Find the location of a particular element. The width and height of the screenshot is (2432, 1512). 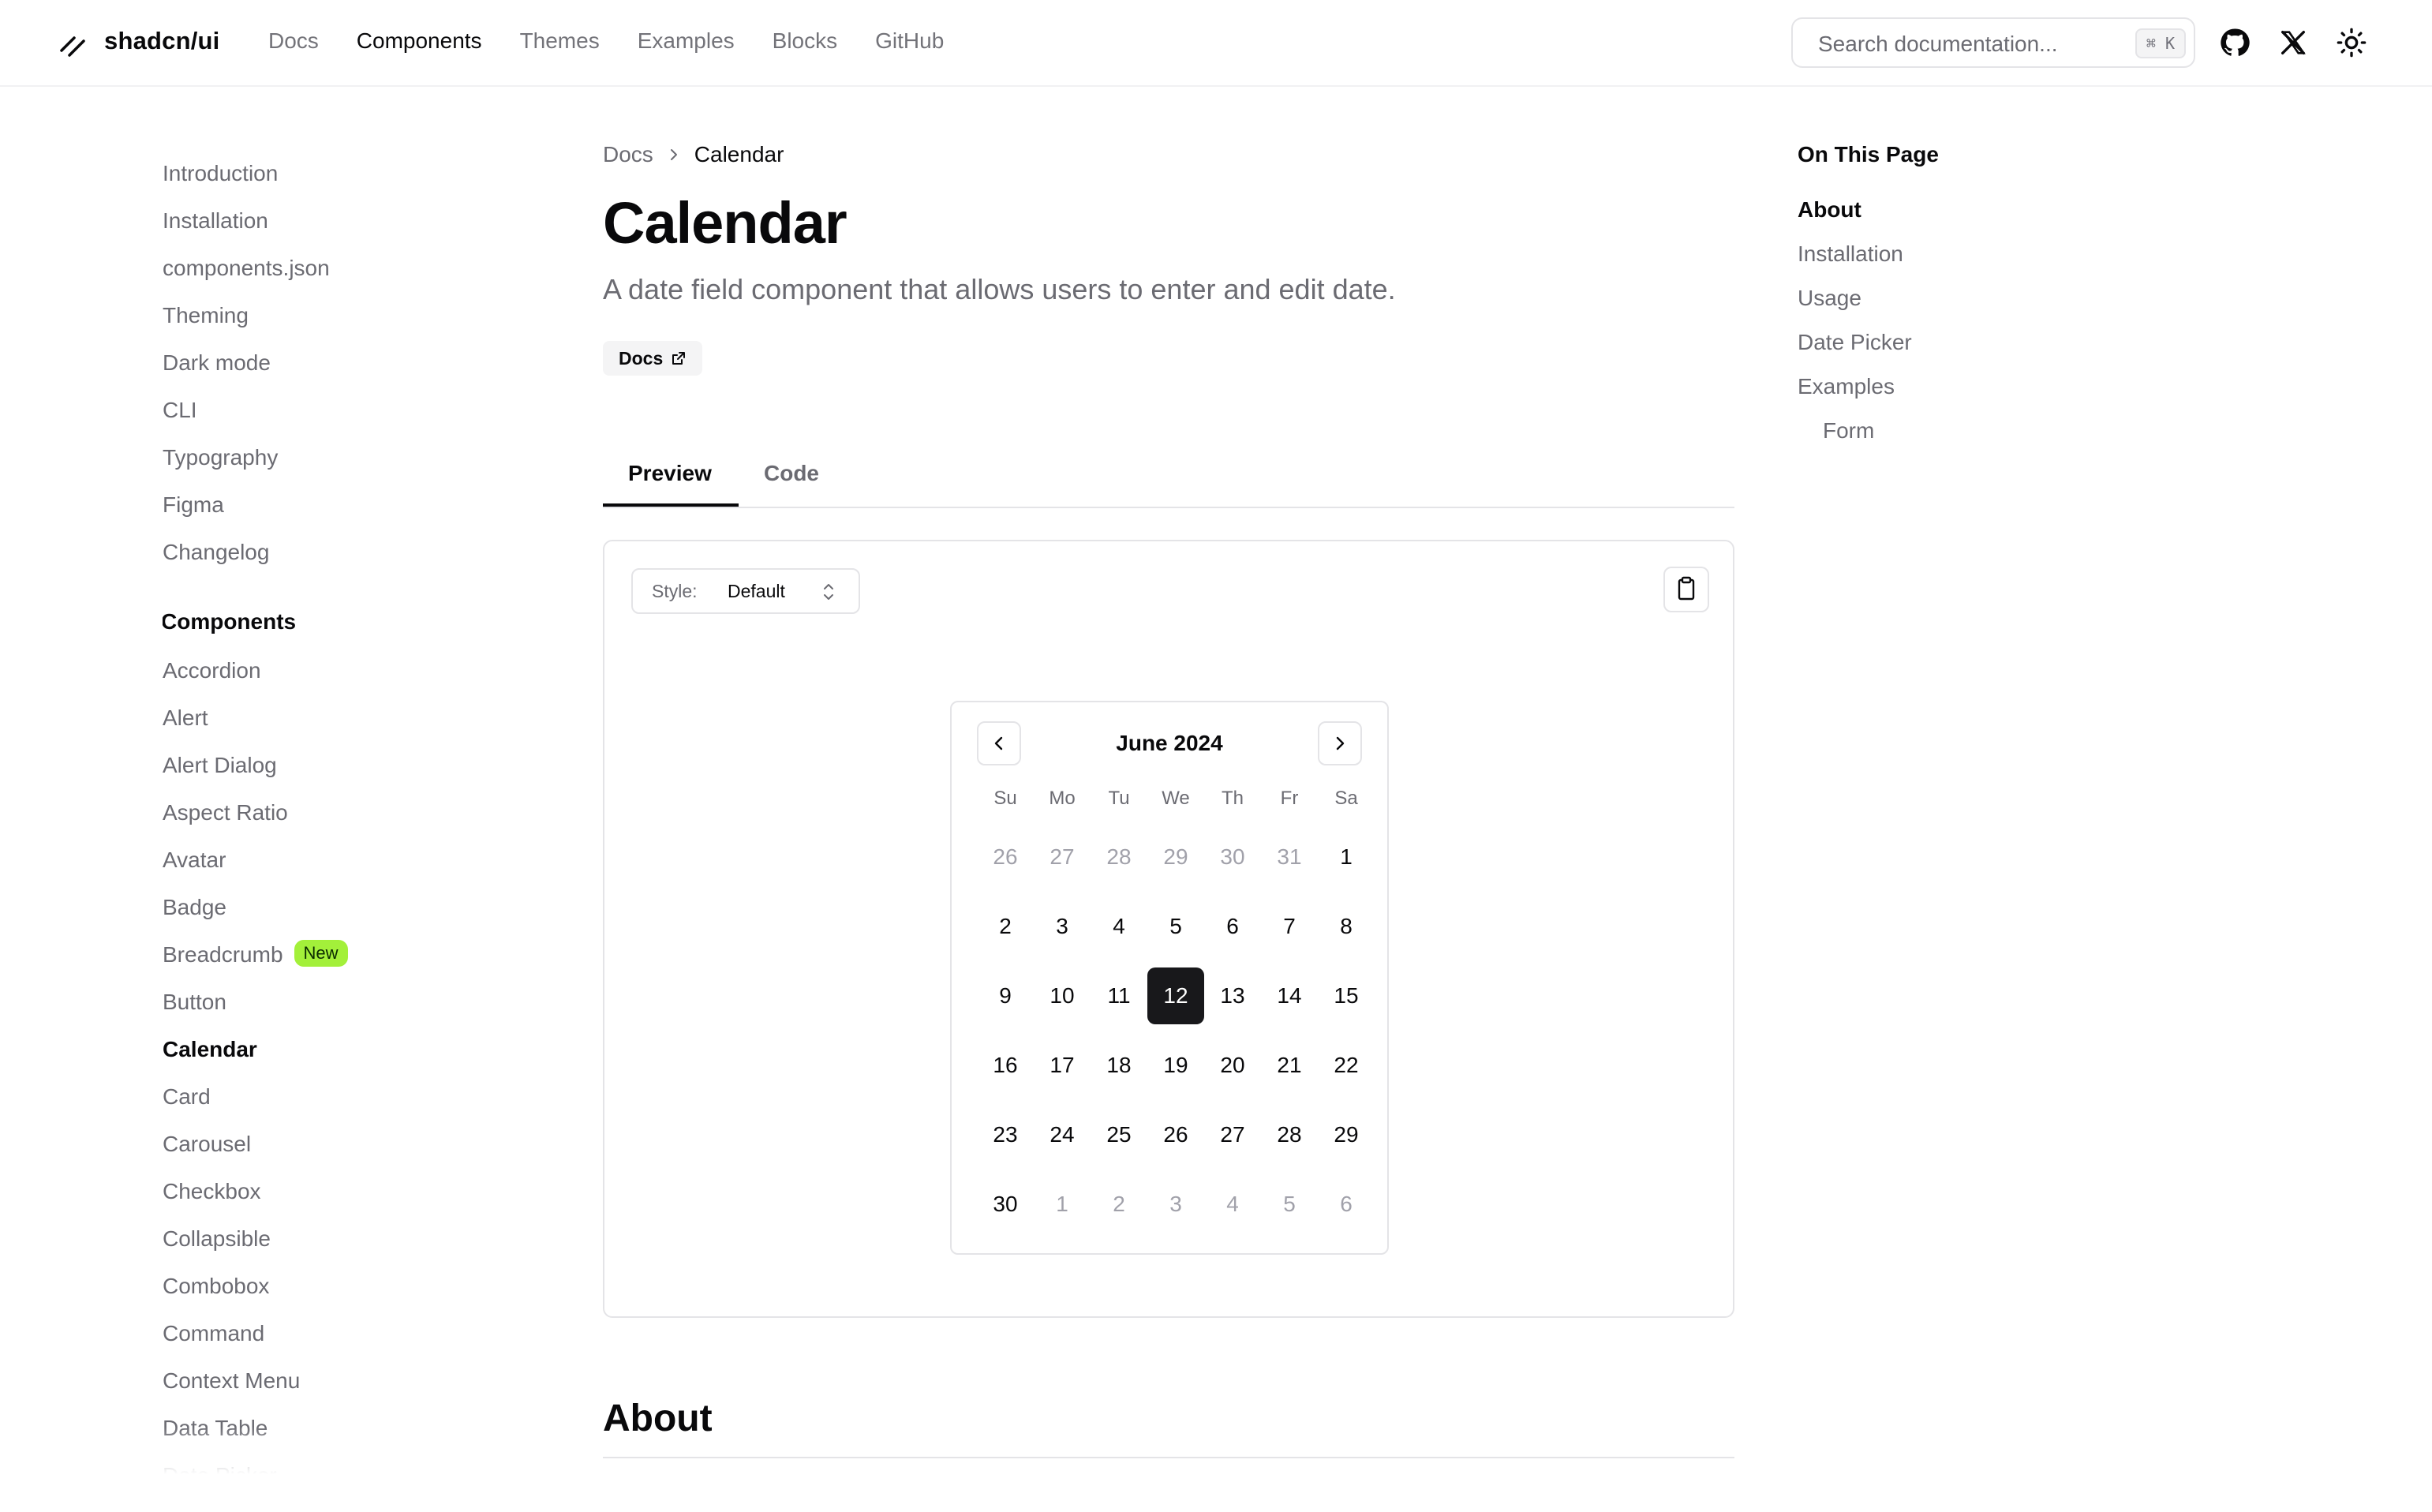

topnav-themes: Themes is located at coordinates (560, 41).